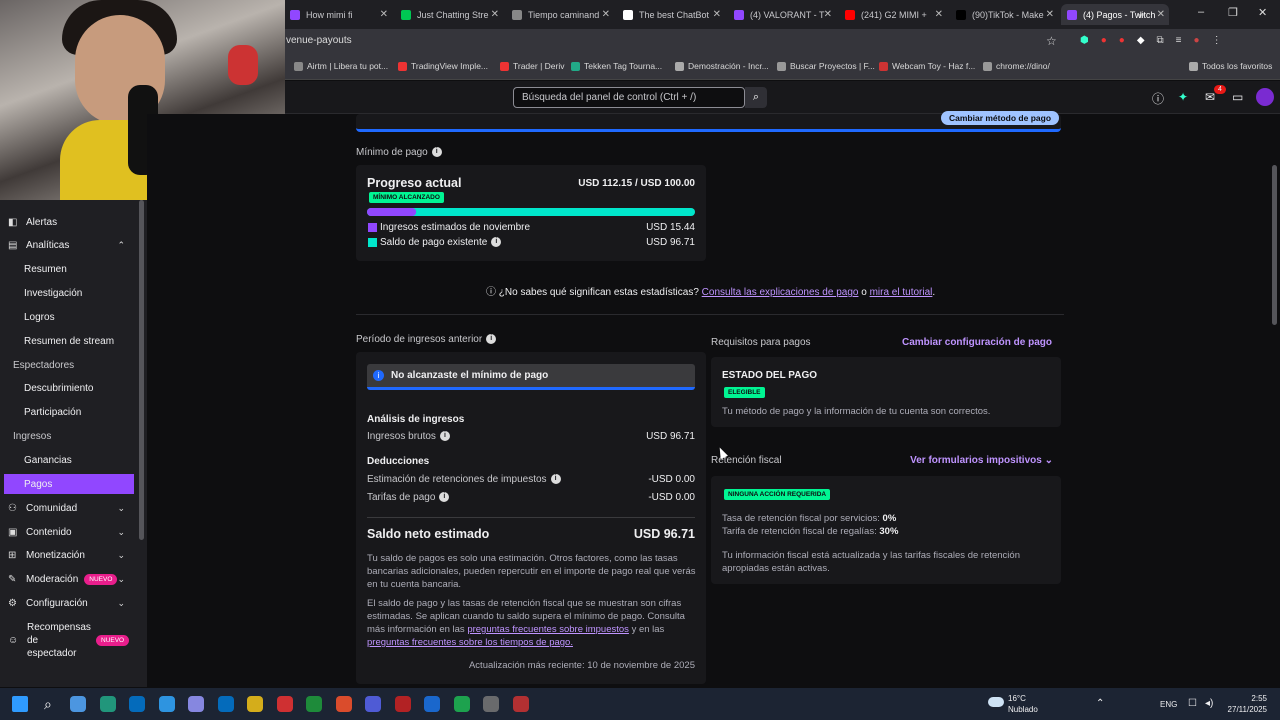 The image size is (1280, 720). Describe the element at coordinates (67, 341) in the screenshot. I see `sidebar-item-resumen-de-stream: Resumen de stream` at that location.